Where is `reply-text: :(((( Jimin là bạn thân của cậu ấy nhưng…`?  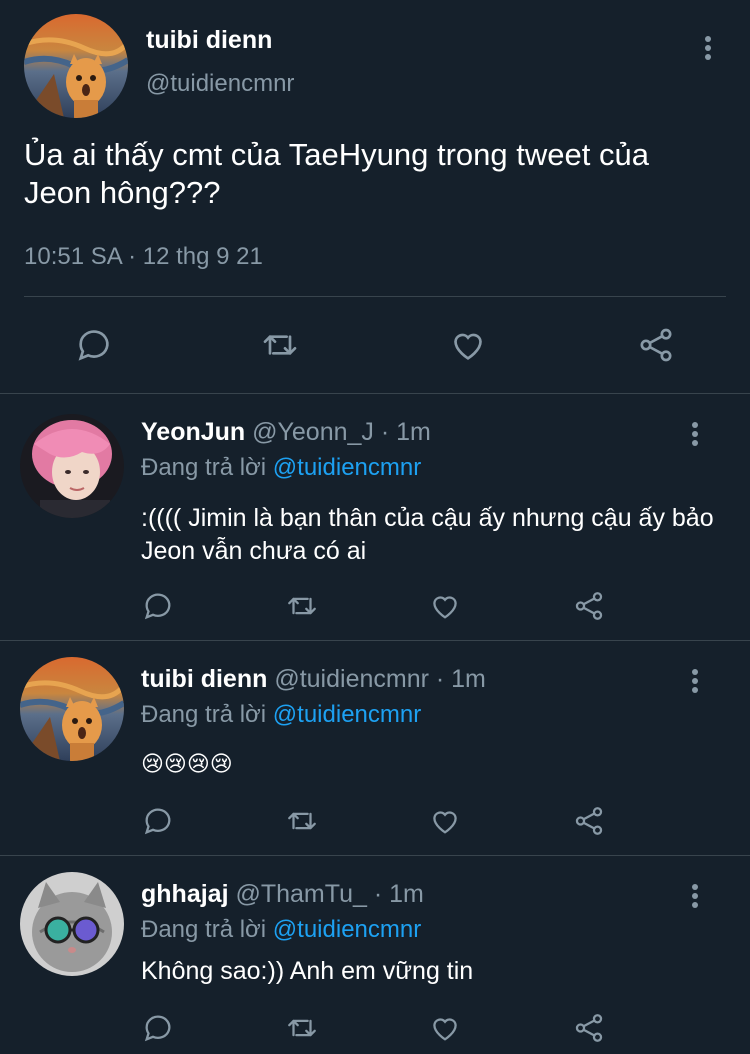 reply-text: :(((( Jimin là bạn thân của cậu ấy nhưng… is located at coordinates (427, 534).